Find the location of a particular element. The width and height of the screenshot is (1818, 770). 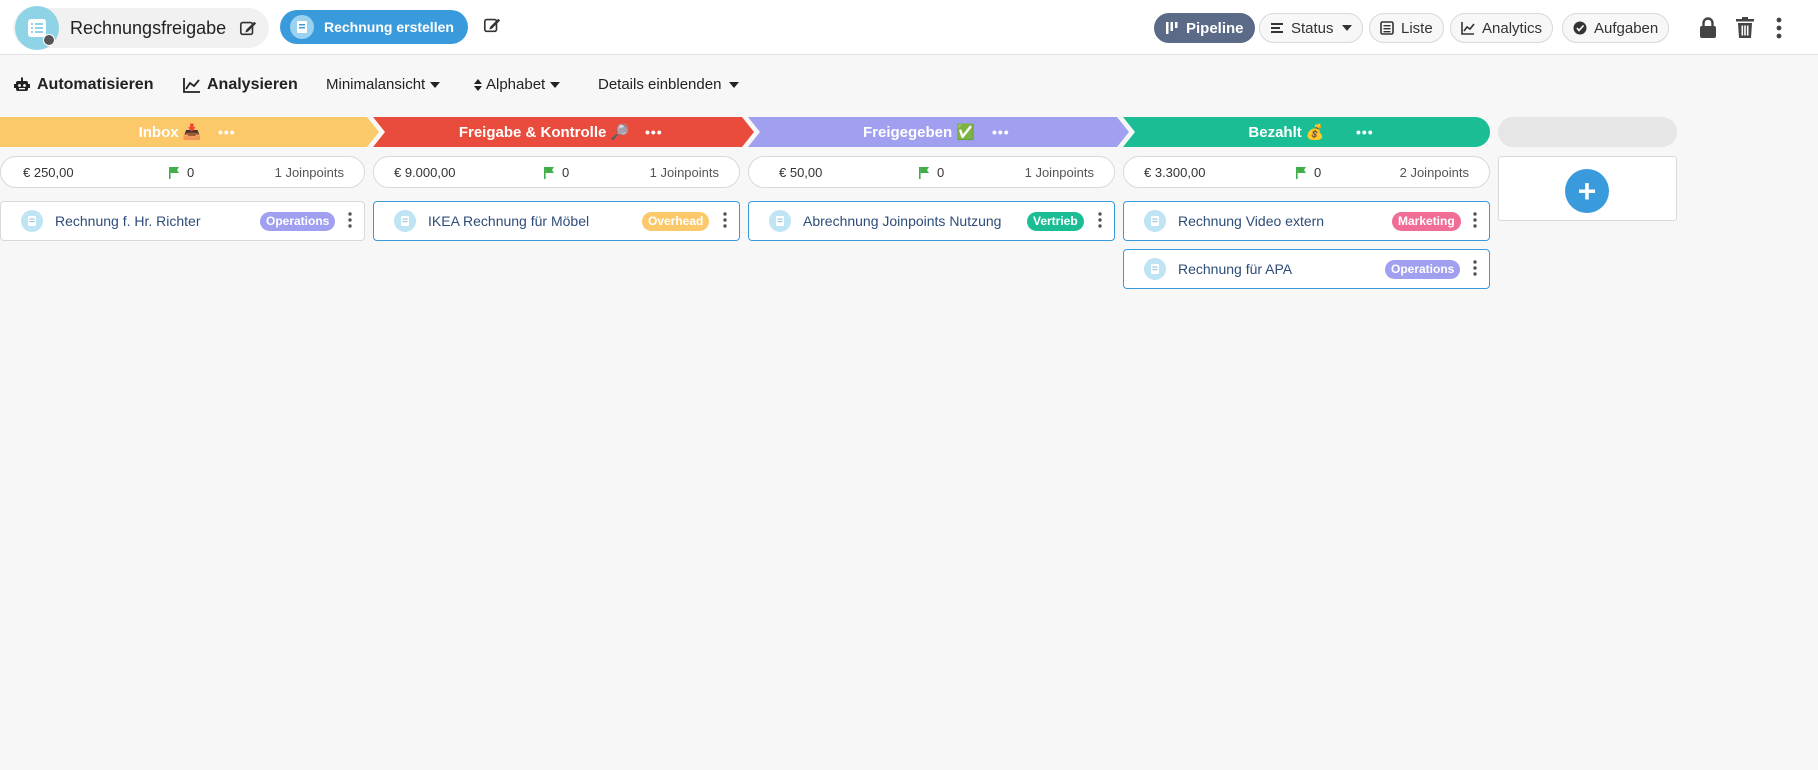

app-list-icon is located at coordinates (37, 28).